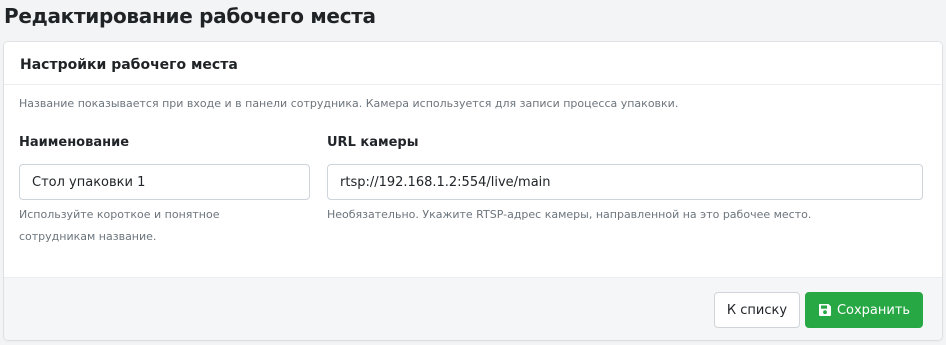  What do you see at coordinates (825, 310) in the screenshot?
I see `floppy-disk-icon` at bounding box center [825, 310].